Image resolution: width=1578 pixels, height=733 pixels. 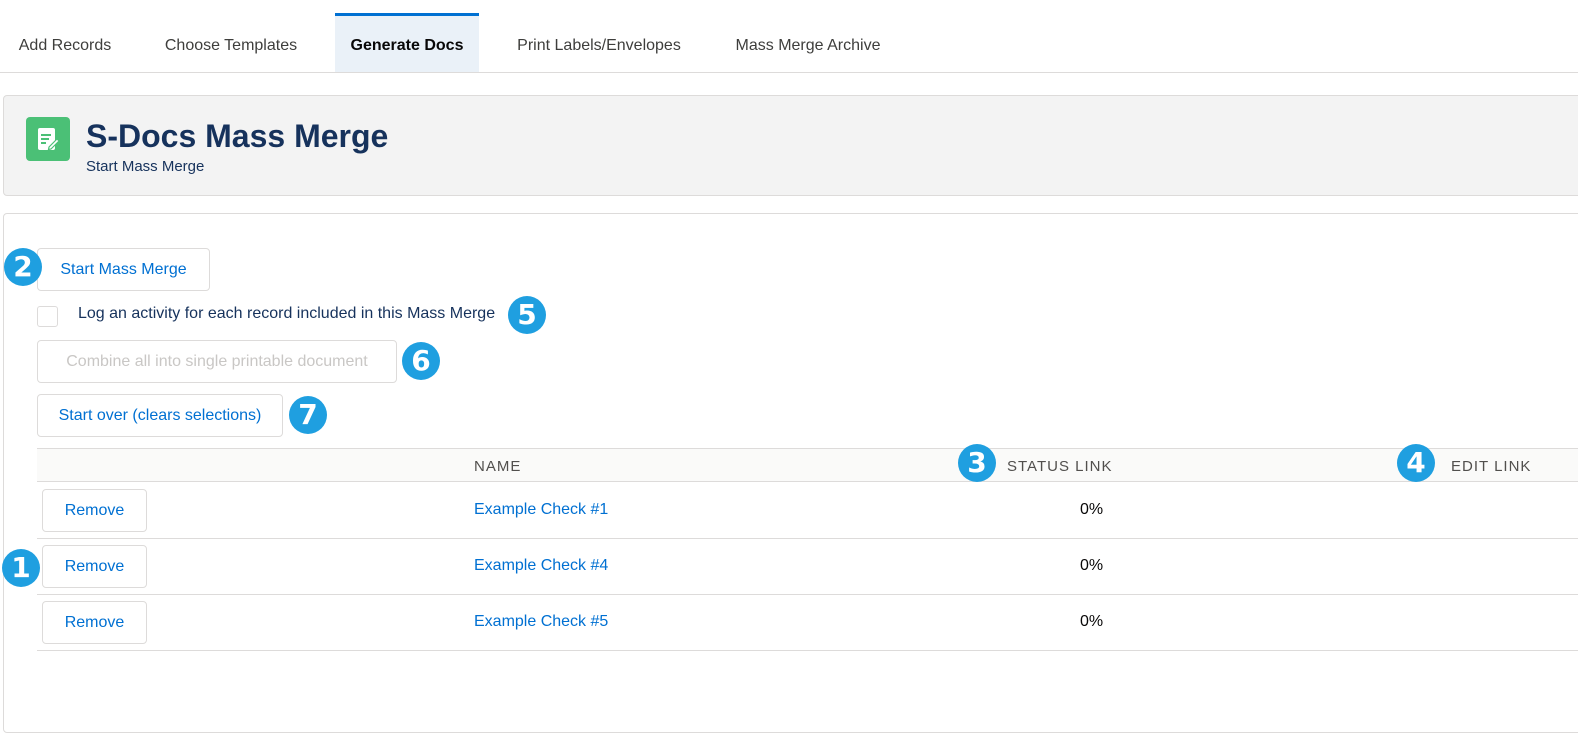 What do you see at coordinates (160, 415) in the screenshot?
I see `start-over-button: Start over (clears selections)` at bounding box center [160, 415].